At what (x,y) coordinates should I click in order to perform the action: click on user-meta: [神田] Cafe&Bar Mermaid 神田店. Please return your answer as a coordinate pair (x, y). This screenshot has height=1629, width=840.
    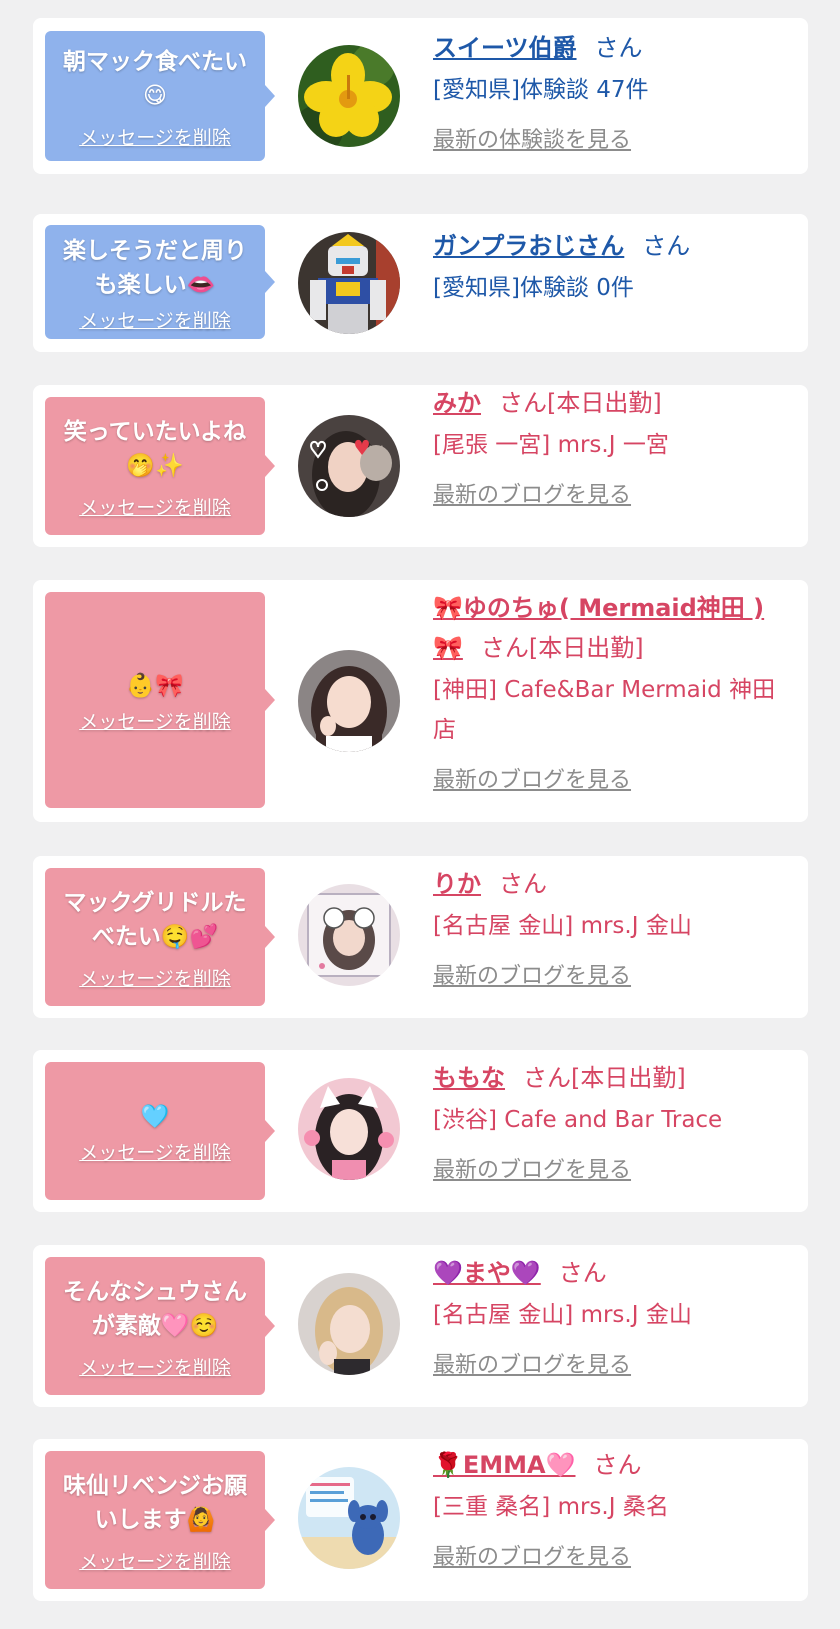
    Looking at the image, I should click on (604, 710).